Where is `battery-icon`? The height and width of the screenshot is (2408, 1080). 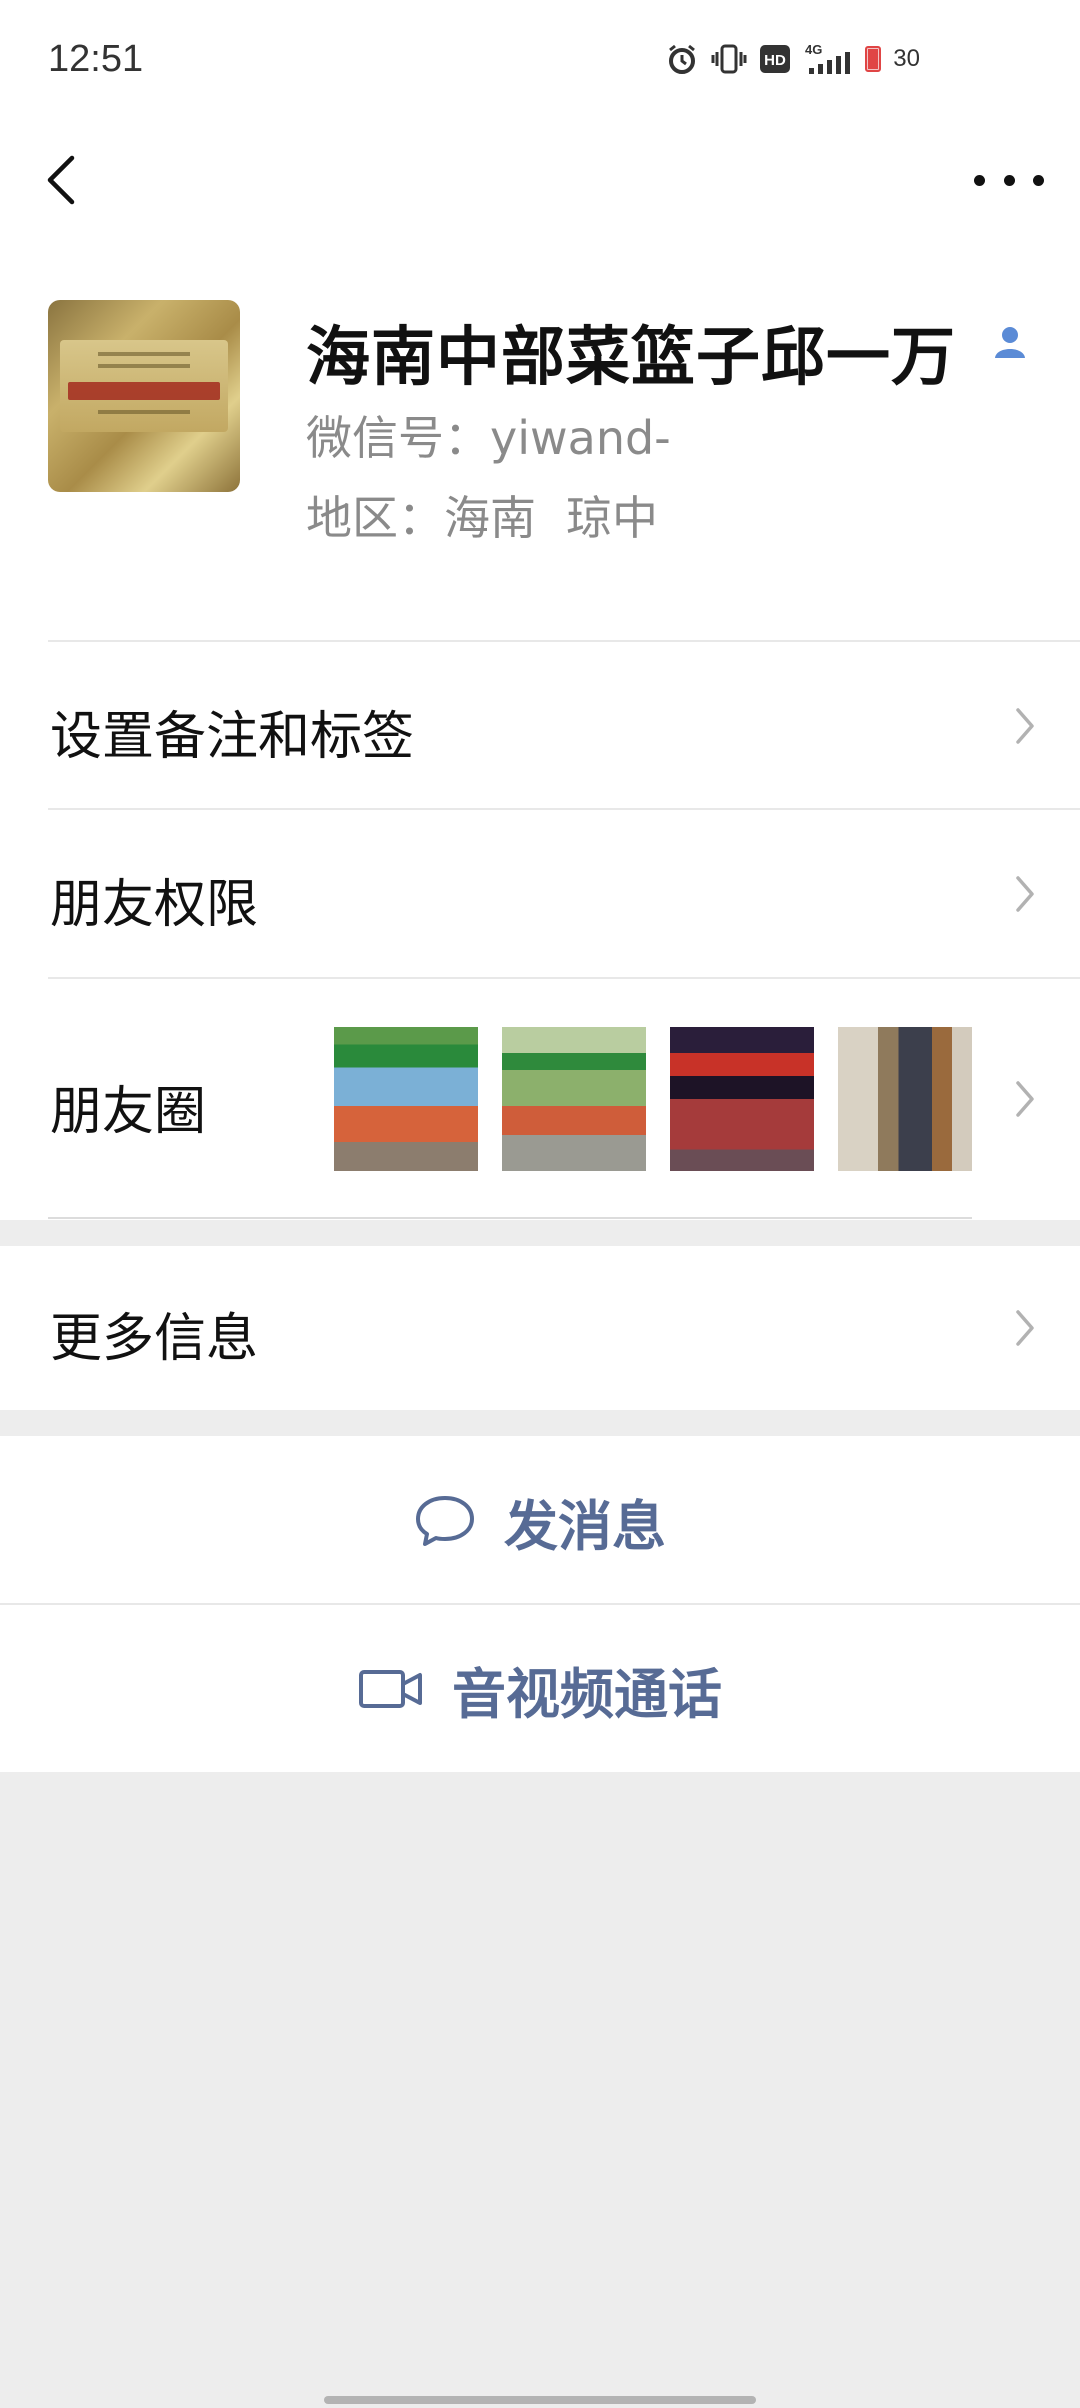
battery-icon is located at coordinates (873, 59).